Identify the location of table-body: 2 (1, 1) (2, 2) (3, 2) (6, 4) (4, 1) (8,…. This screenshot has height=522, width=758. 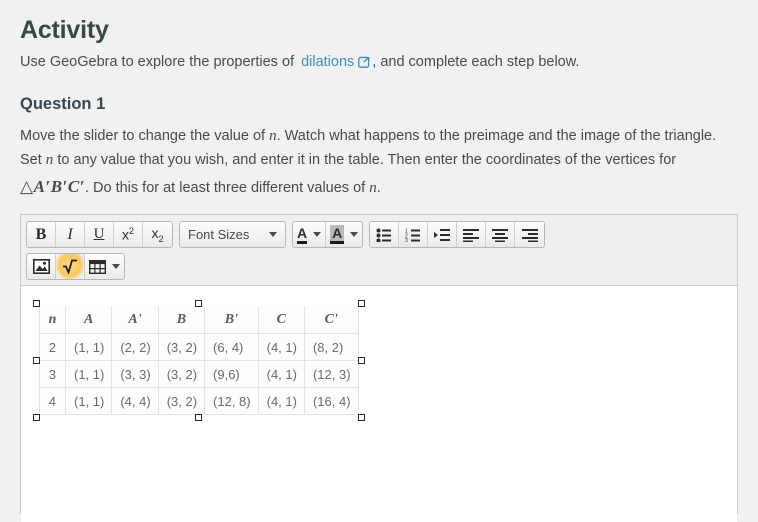
(199, 374).